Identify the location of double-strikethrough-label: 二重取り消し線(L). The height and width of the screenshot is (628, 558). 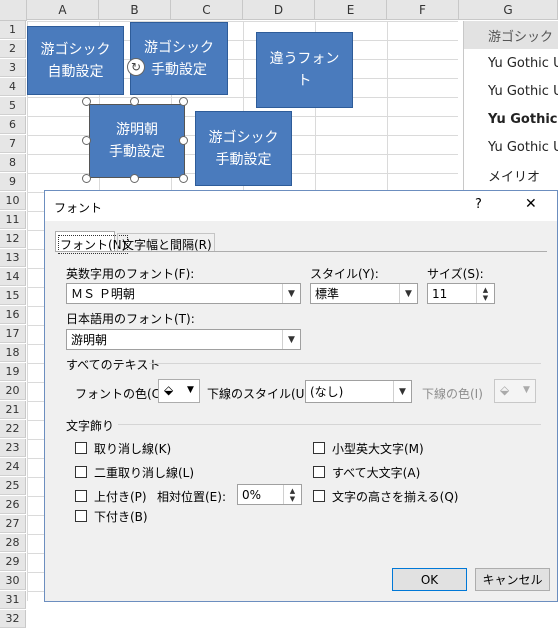
(144, 473).